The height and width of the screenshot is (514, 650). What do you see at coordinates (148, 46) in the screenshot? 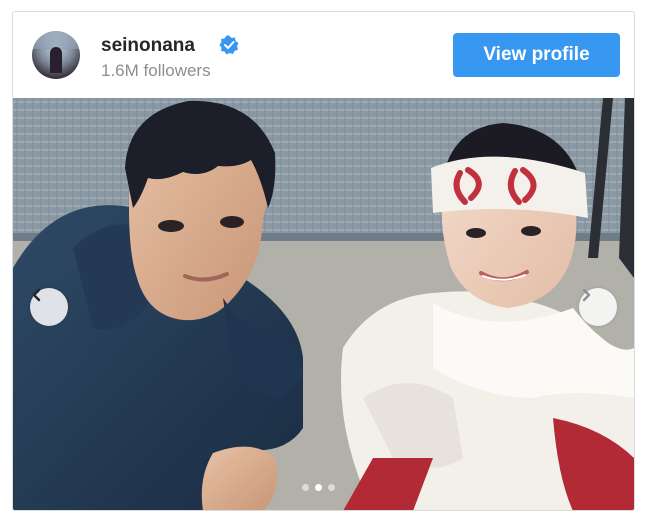
I see `username: seinonana` at bounding box center [148, 46].